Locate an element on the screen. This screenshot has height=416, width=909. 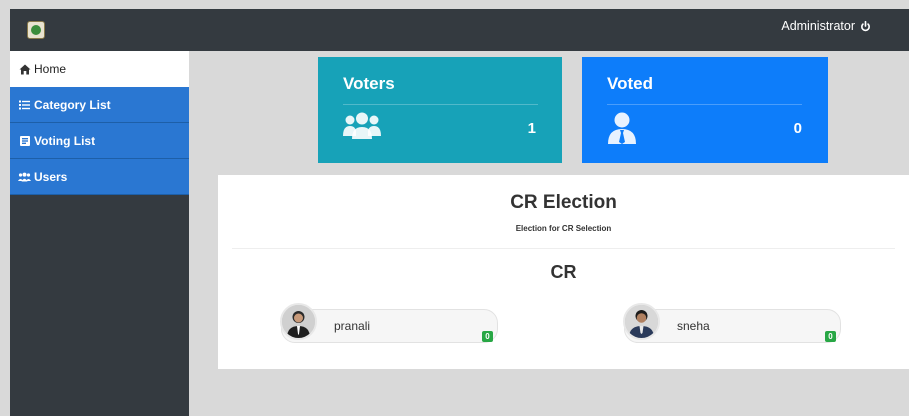
position-title: CR is located at coordinates (563, 272).